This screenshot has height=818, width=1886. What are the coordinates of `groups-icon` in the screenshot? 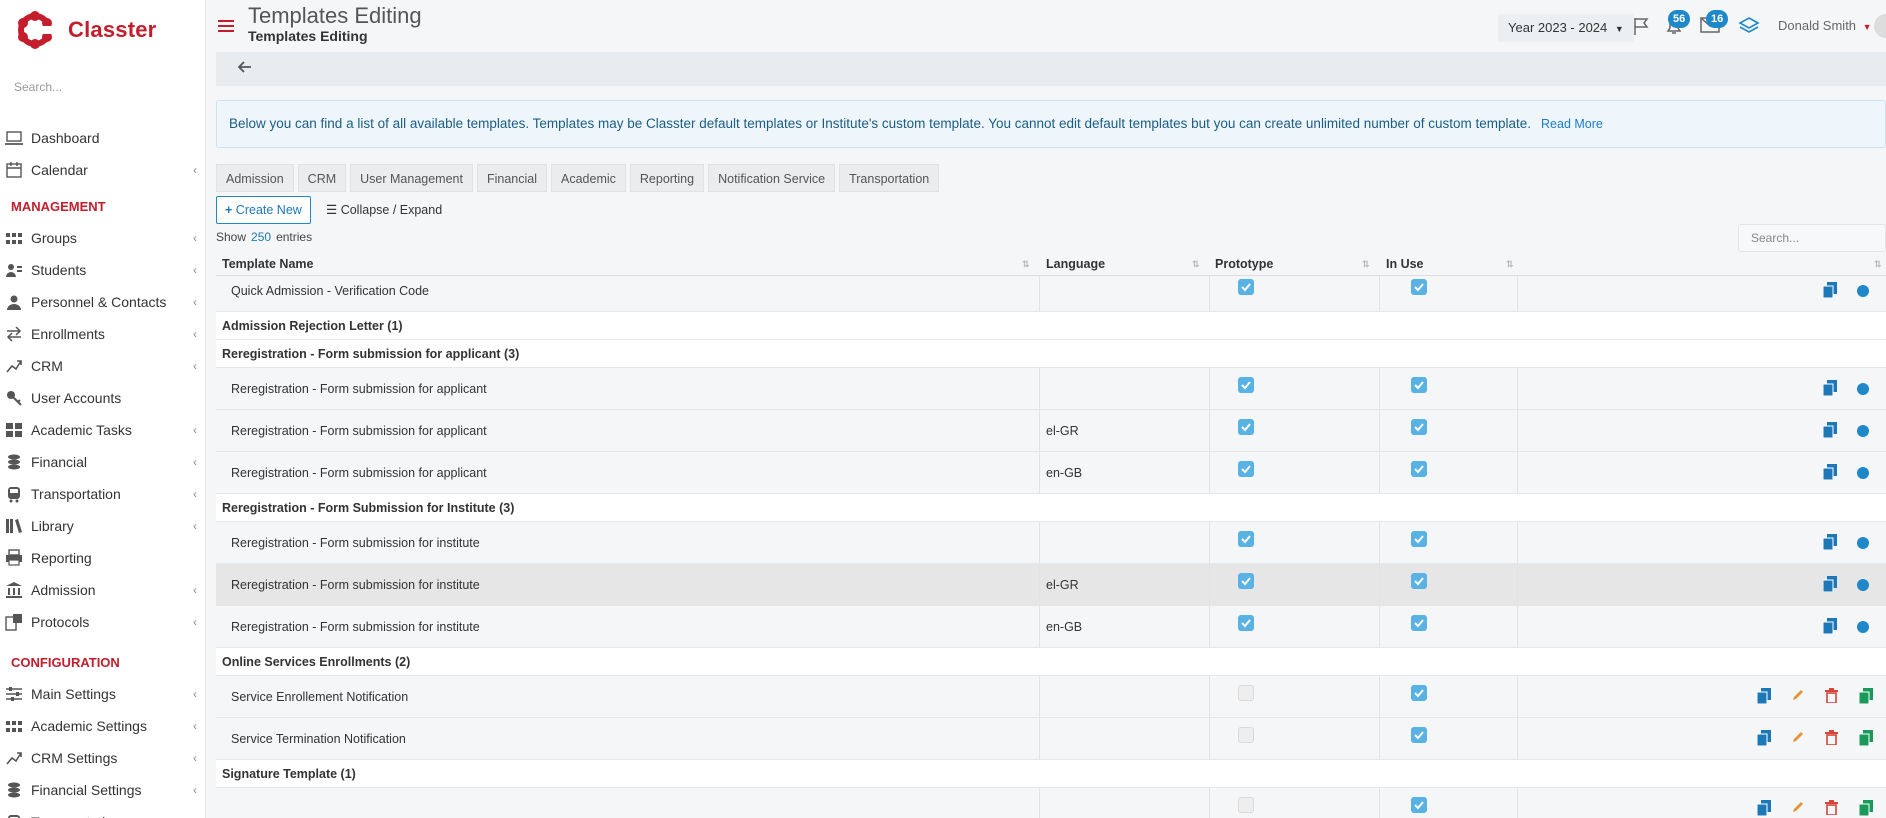 It's located at (14, 238).